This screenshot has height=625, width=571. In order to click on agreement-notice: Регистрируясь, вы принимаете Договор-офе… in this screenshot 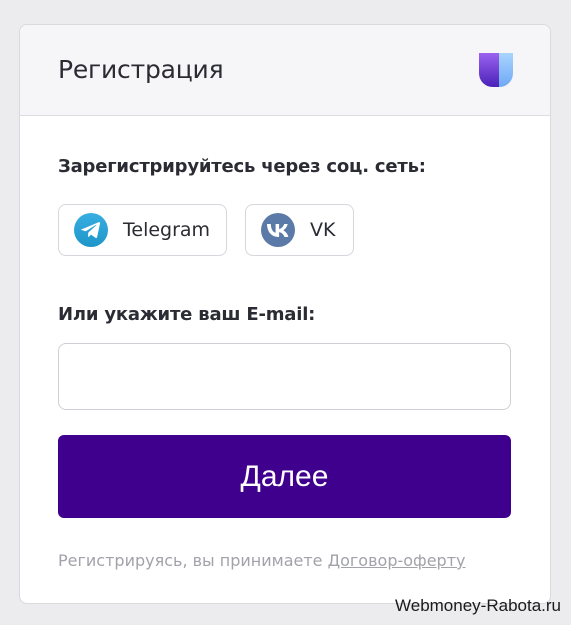, I will do `click(262, 560)`.